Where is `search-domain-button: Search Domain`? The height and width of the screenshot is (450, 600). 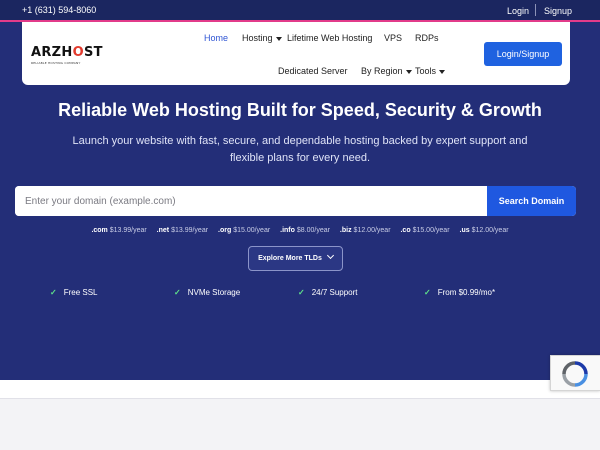 search-domain-button: Search Domain is located at coordinates (531, 201).